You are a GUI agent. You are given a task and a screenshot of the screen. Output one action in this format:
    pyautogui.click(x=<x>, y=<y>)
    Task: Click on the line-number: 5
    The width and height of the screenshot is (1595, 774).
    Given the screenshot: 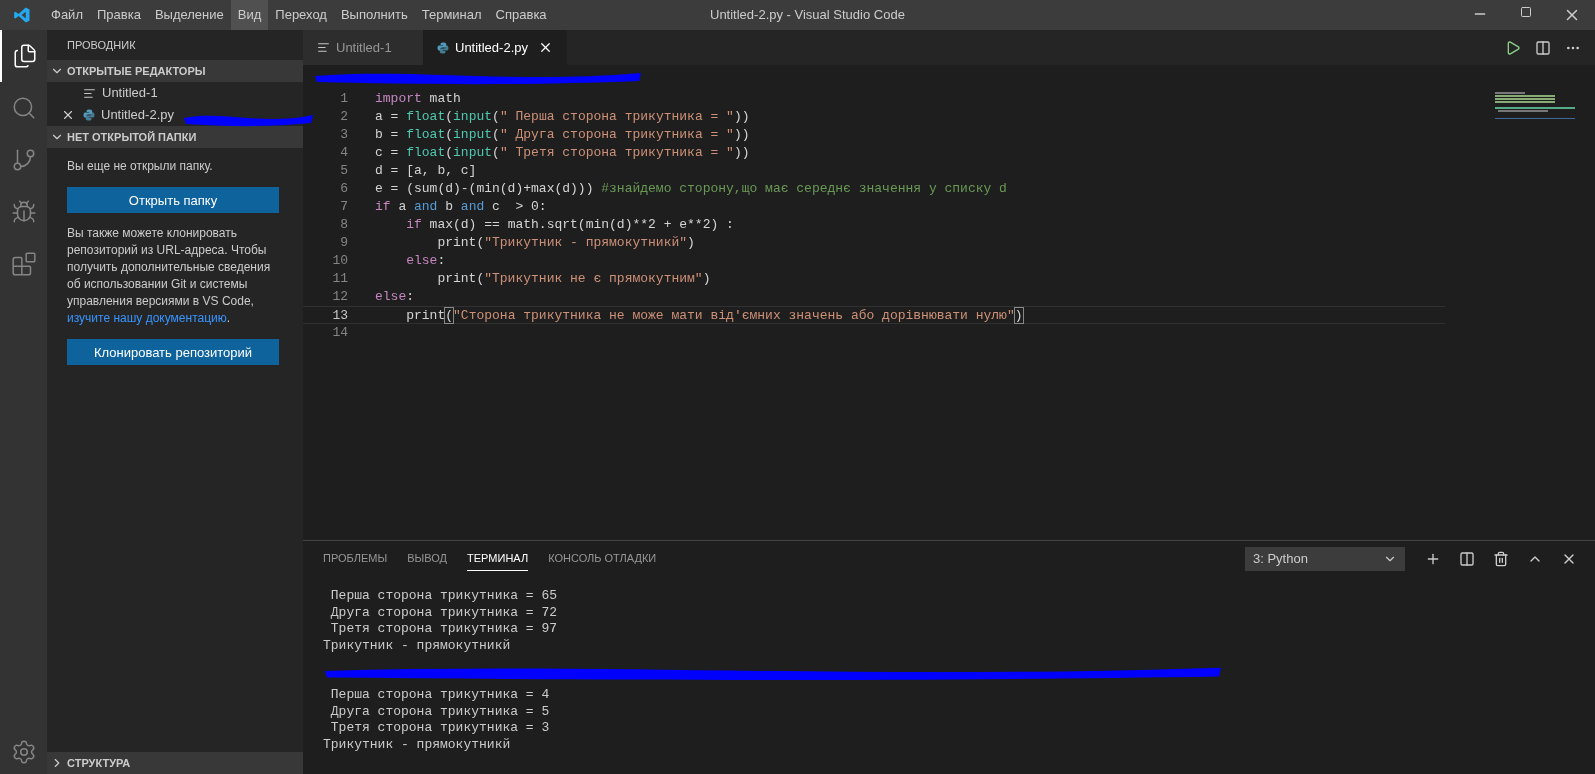 What is the action you would take?
    pyautogui.click(x=343, y=171)
    